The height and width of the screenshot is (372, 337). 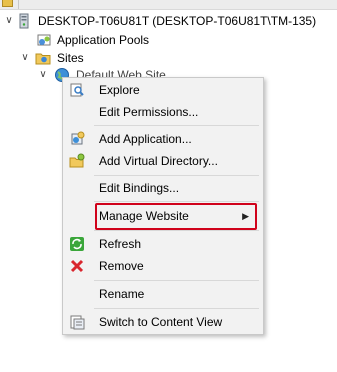 What do you see at coordinates (163, 266) in the screenshot?
I see `menu-item-remove: Remove` at bounding box center [163, 266].